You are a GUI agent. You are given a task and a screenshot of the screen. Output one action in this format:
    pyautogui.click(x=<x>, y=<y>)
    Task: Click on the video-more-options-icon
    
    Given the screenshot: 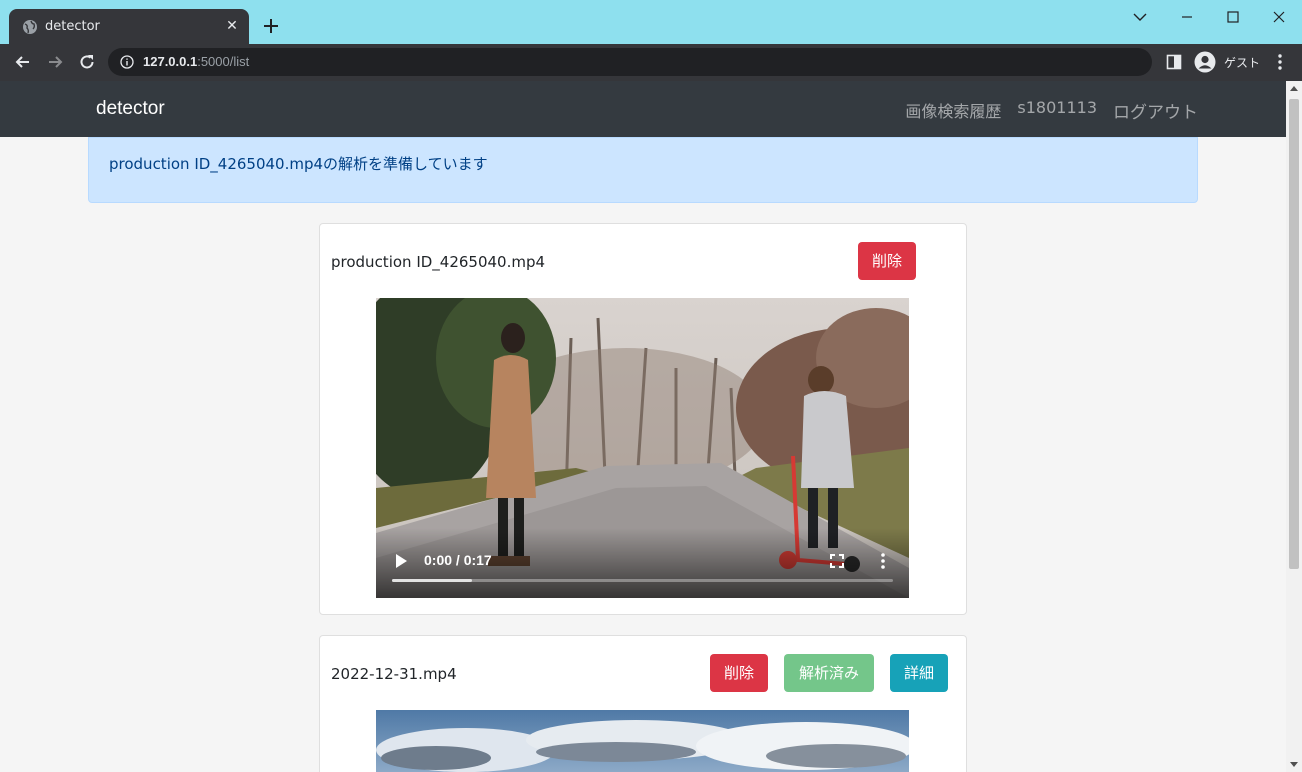 What is the action you would take?
    pyautogui.click(x=883, y=561)
    